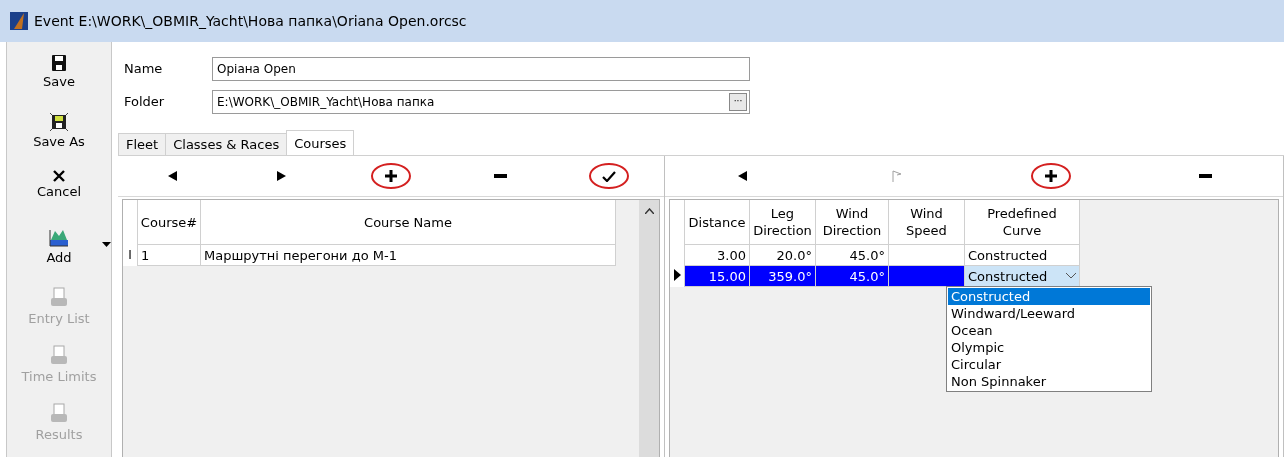 The height and width of the screenshot is (457, 1284). I want to click on chart-icon, so click(59, 238).